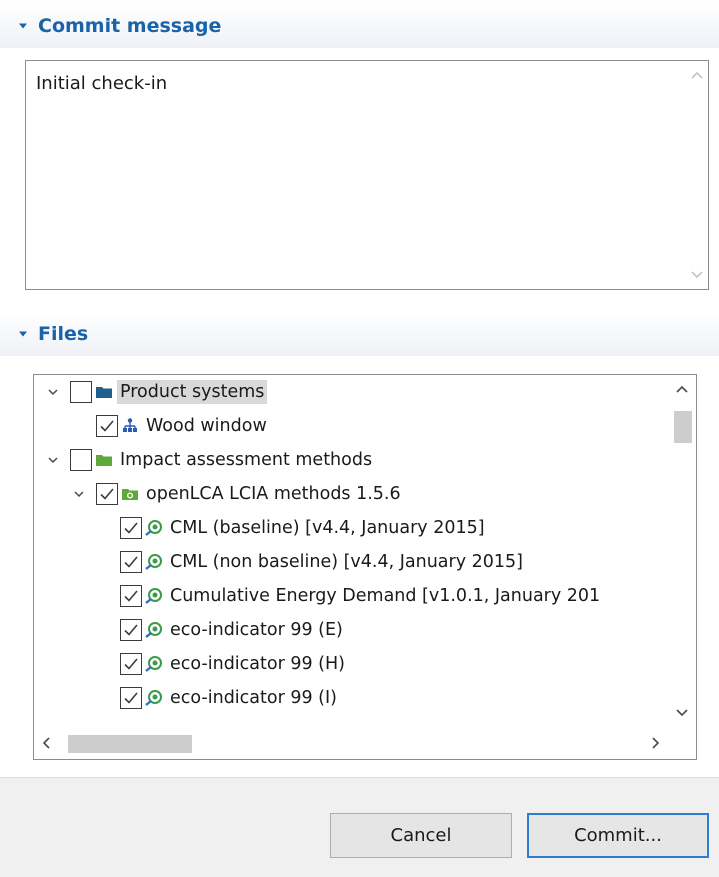 Image resolution: width=719 pixels, height=877 pixels. Describe the element at coordinates (253, 698) in the screenshot. I see `tree-row-label: eco-indicator 99 (I)` at that location.